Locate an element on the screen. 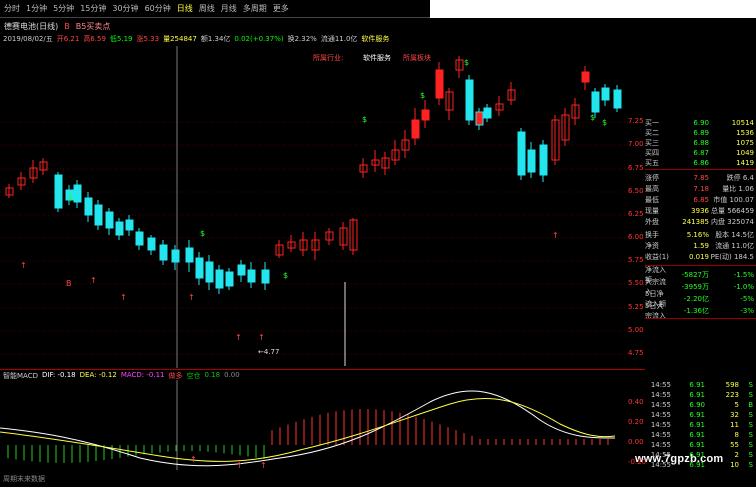 The image size is (756, 487). orderbook-row-cell: 1419 is located at coordinates (745, 163).